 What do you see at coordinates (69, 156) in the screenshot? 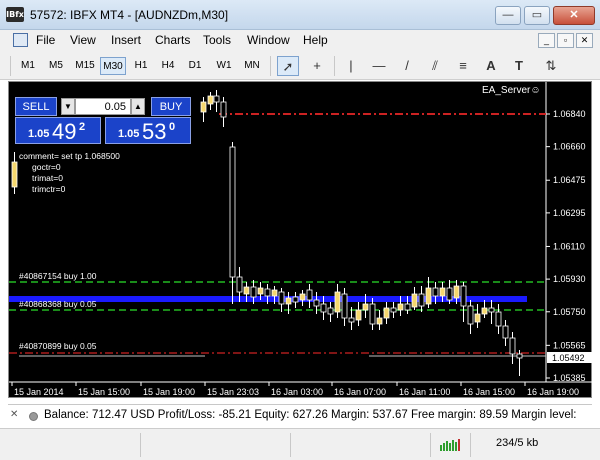
I see `comment-line: comment= set tp 1.068500` at bounding box center [69, 156].